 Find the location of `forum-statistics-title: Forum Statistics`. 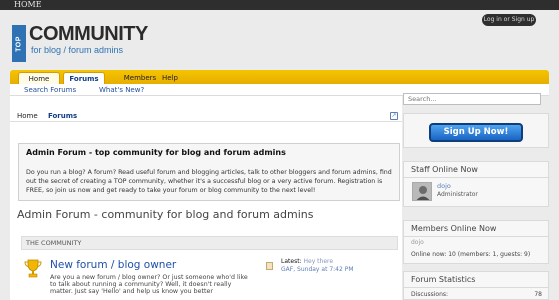

forum-statistics-title: Forum Statistics is located at coordinates (443, 279).